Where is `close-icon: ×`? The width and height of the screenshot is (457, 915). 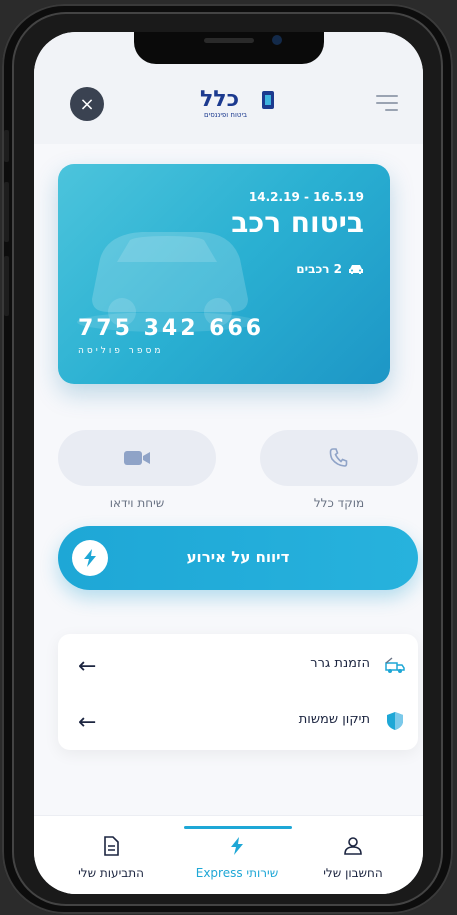 close-icon: × is located at coordinates (87, 104).